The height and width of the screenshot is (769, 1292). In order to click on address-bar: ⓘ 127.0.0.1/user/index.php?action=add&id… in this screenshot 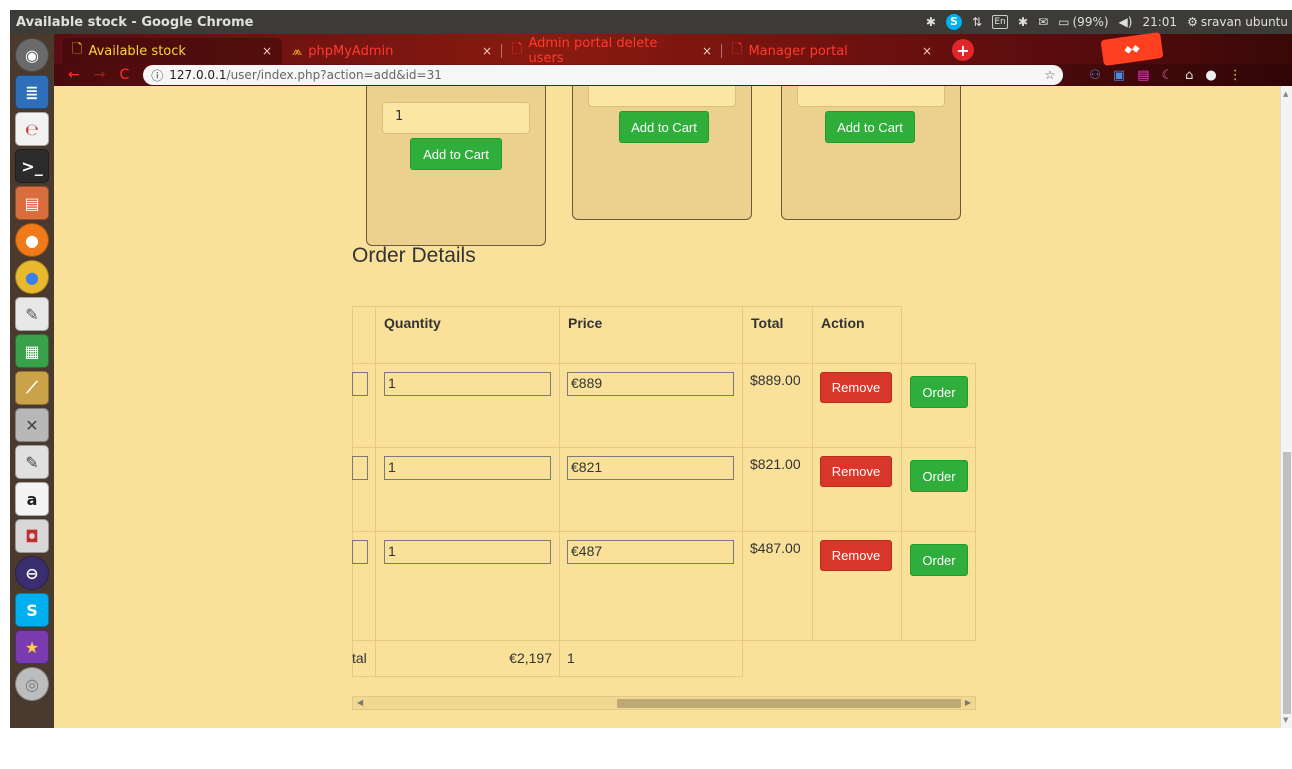, I will do `click(603, 75)`.